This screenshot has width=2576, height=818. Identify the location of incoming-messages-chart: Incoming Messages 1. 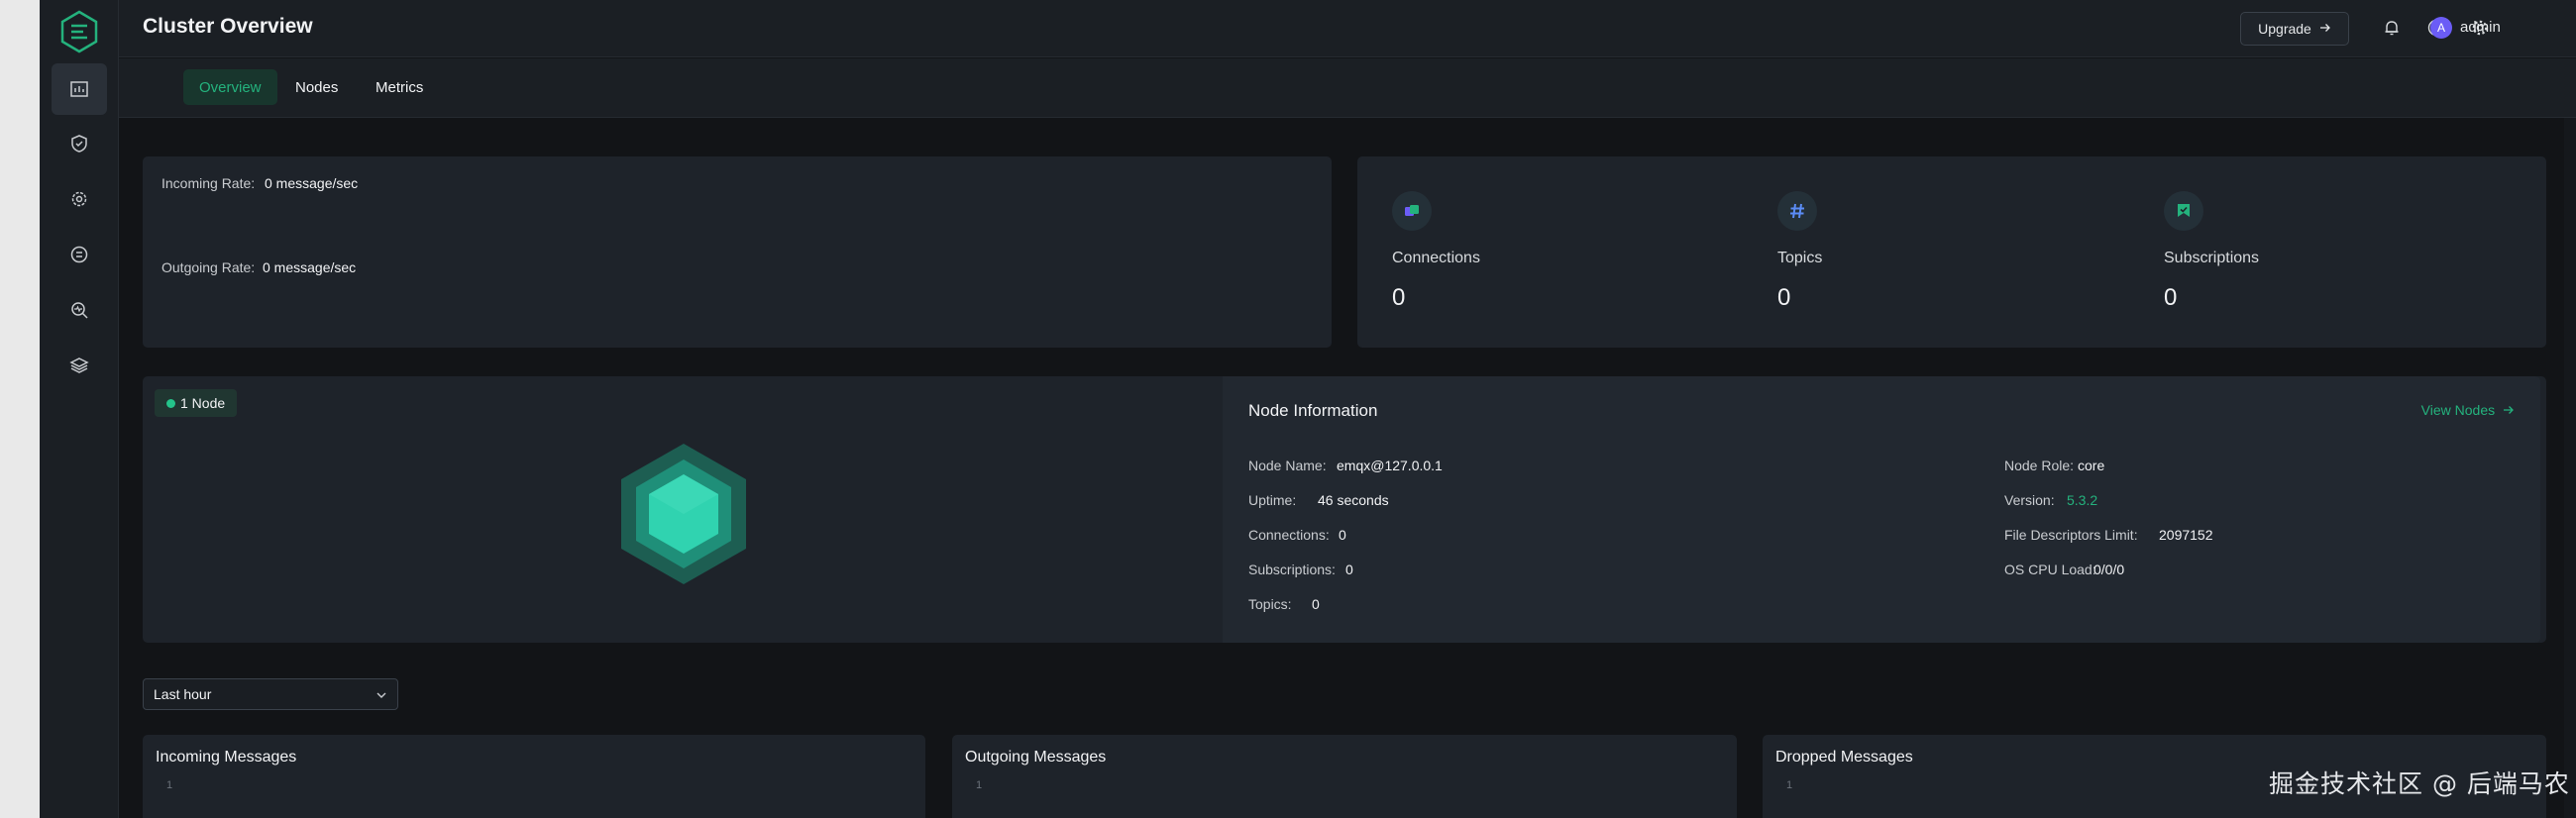
(534, 777).